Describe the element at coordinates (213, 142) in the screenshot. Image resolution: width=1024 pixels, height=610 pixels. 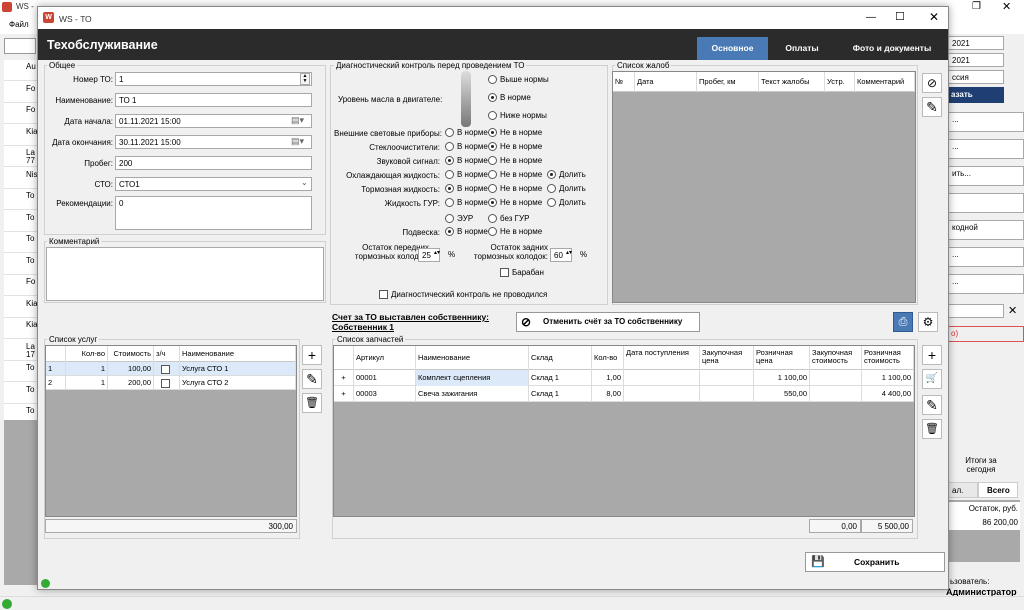
I see `end-date-field: 30.11.2021 15:00` at that location.